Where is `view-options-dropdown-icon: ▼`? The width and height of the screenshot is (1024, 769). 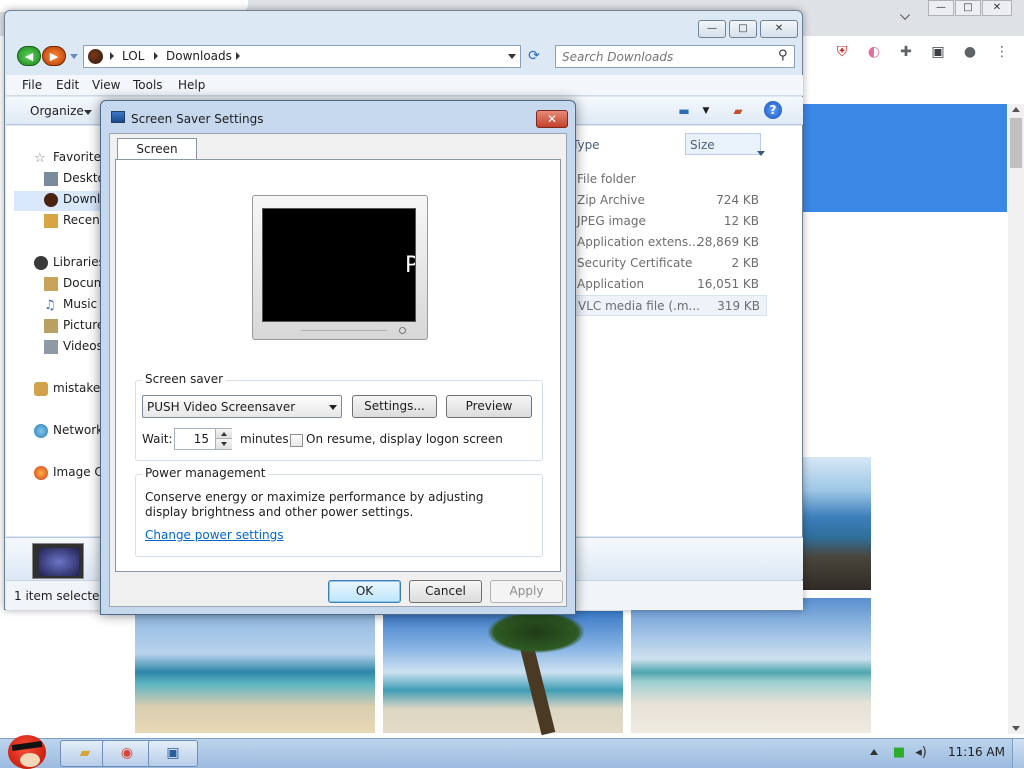 view-options-dropdown-icon: ▼ is located at coordinates (706, 111).